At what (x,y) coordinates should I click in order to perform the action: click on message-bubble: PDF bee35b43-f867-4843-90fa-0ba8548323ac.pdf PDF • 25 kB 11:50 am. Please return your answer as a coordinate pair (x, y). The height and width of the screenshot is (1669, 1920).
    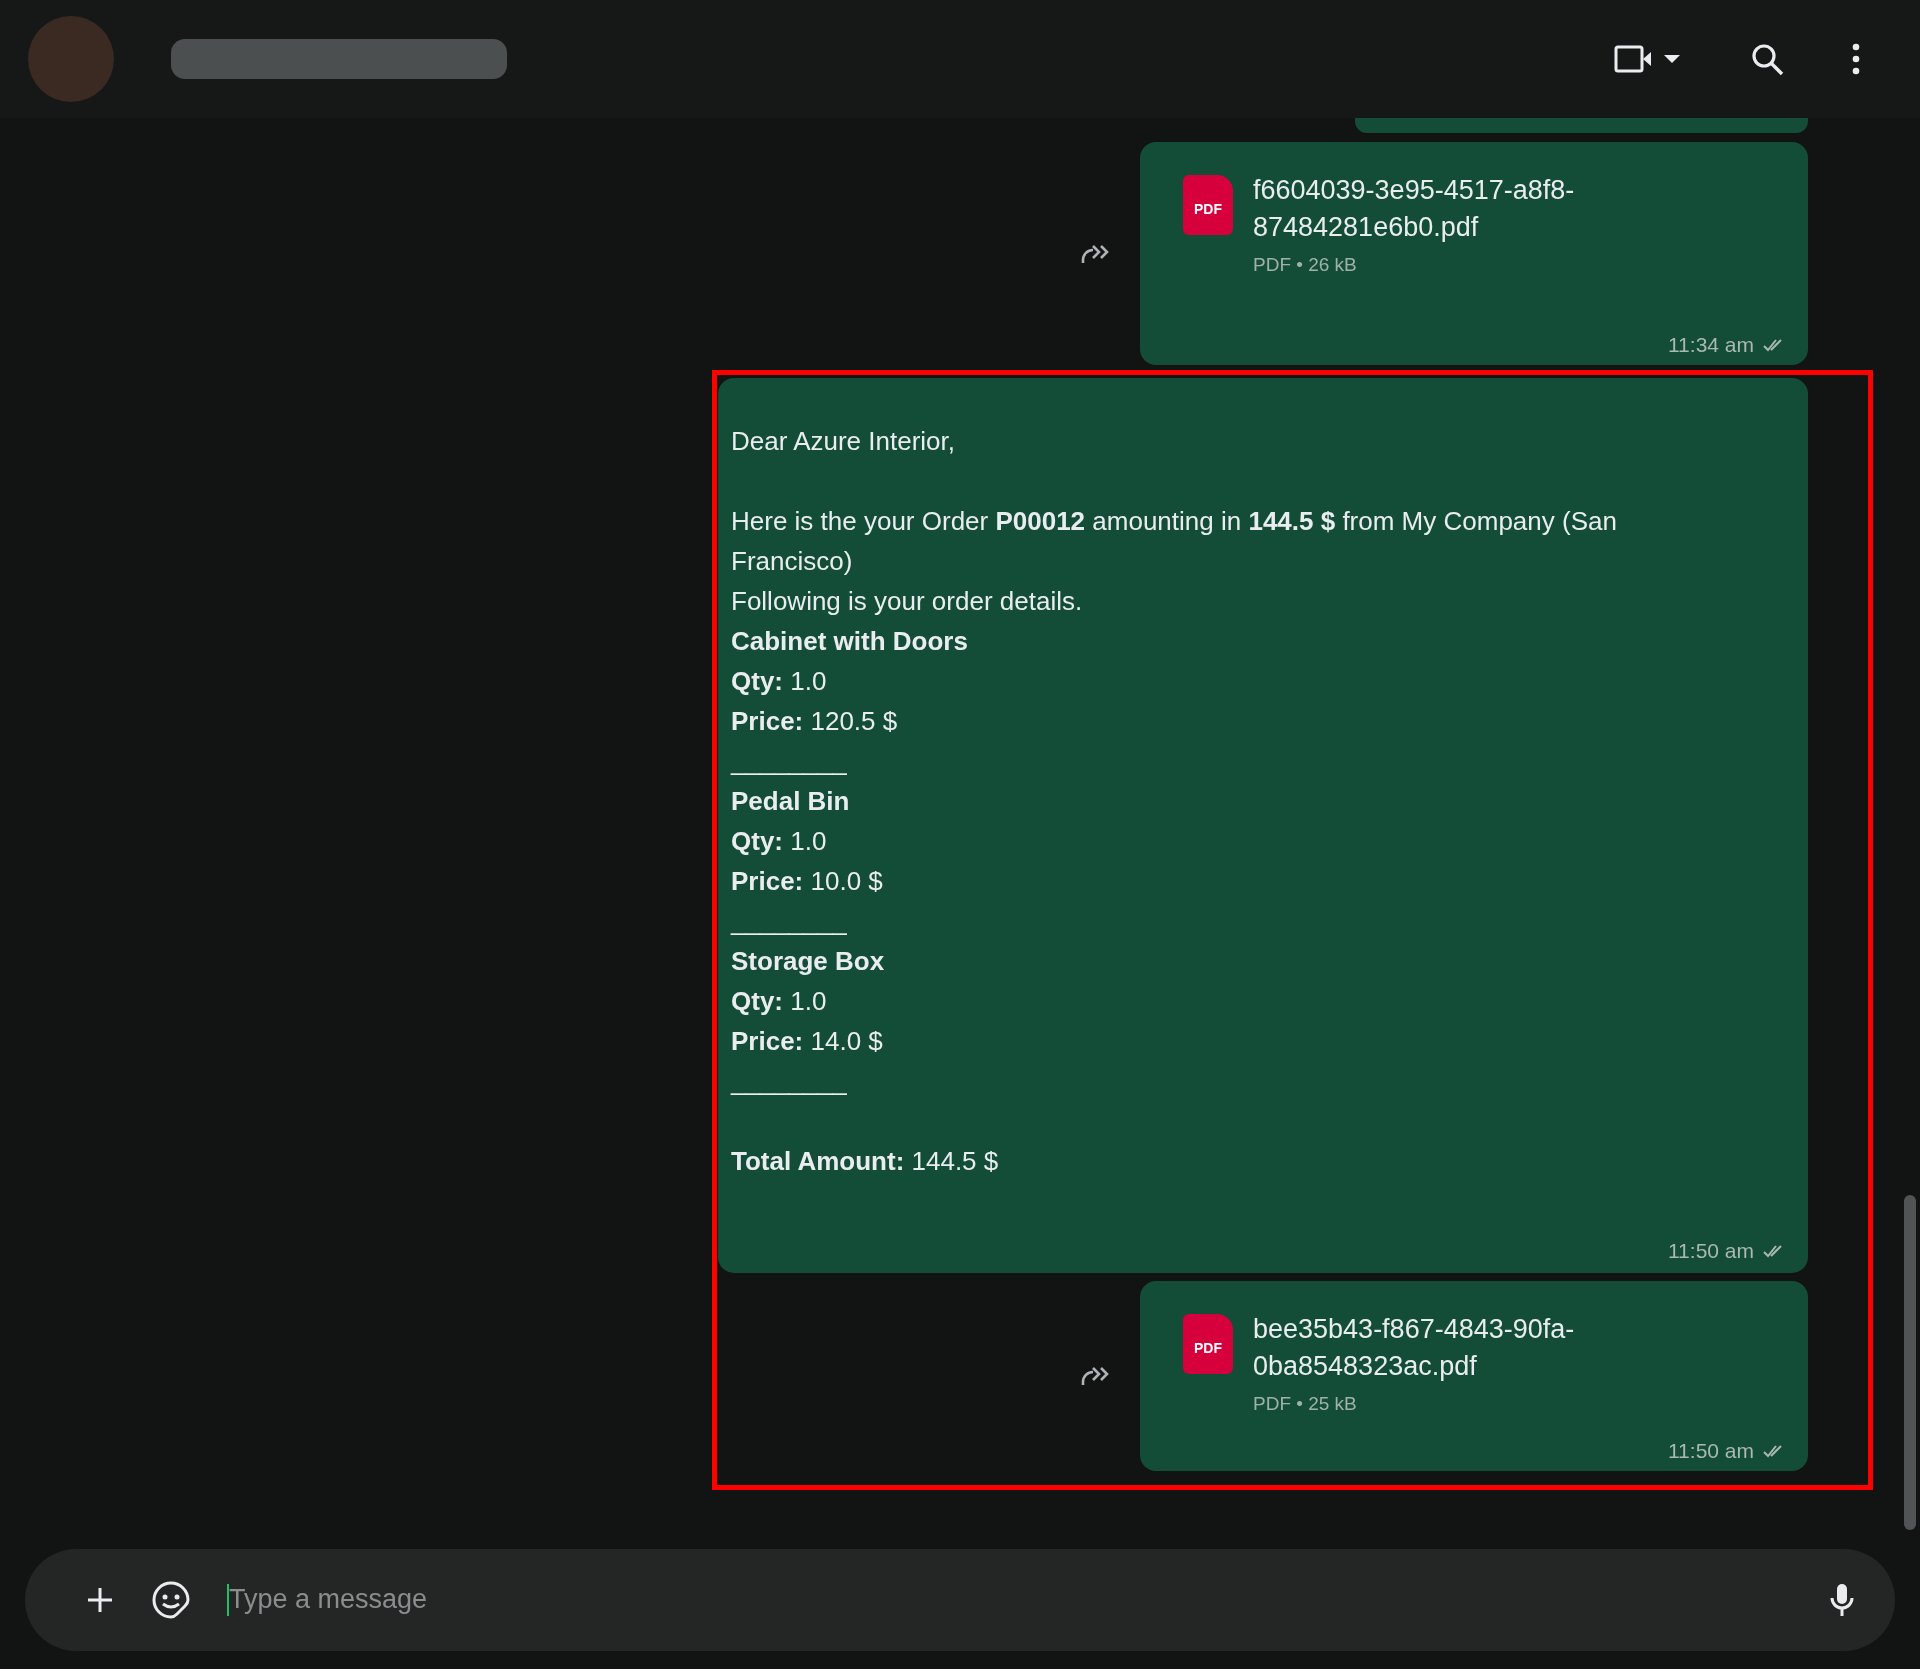
    Looking at the image, I should click on (1474, 1376).